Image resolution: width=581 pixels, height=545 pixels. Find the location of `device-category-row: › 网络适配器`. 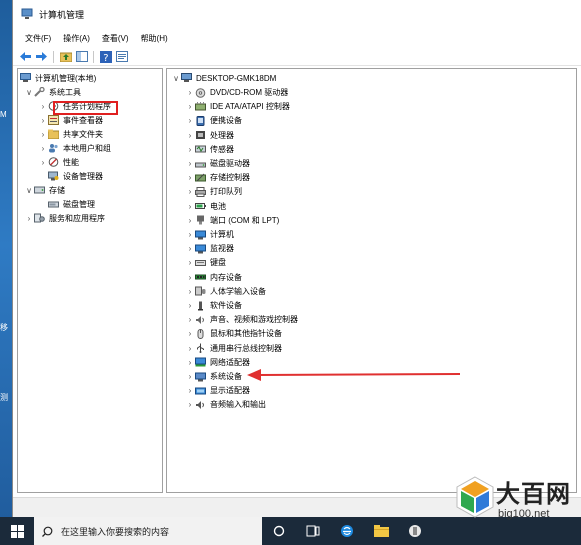

device-category-row: › 网络适配器 is located at coordinates (217, 362).